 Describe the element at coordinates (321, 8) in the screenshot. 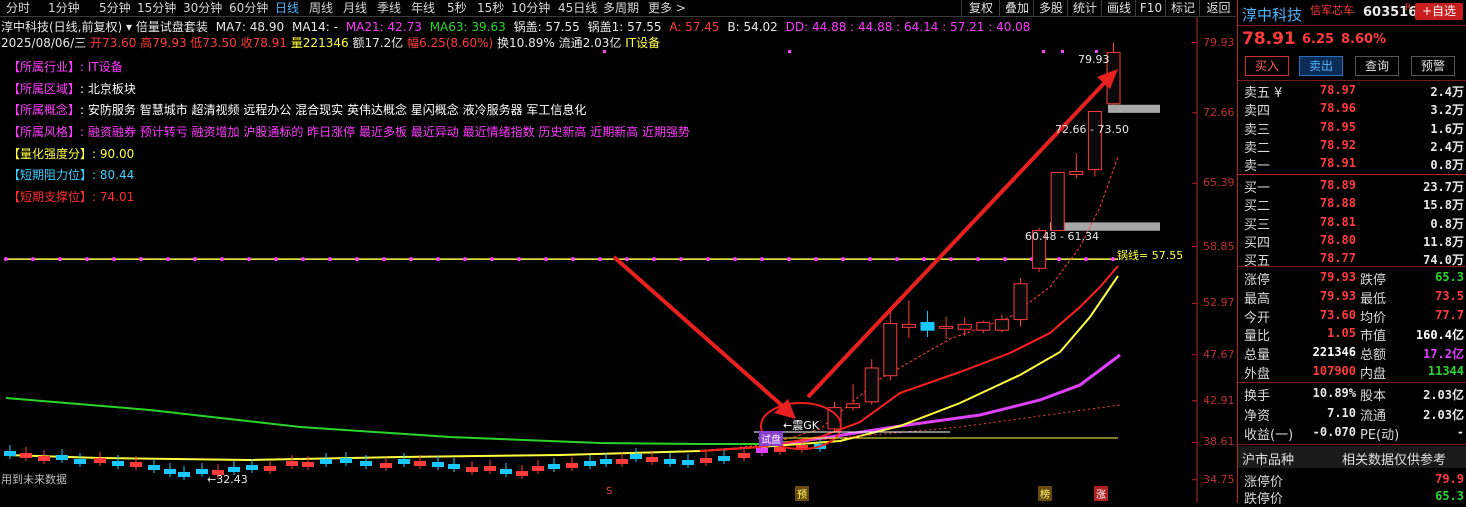

I see `period-tab: 周线` at that location.